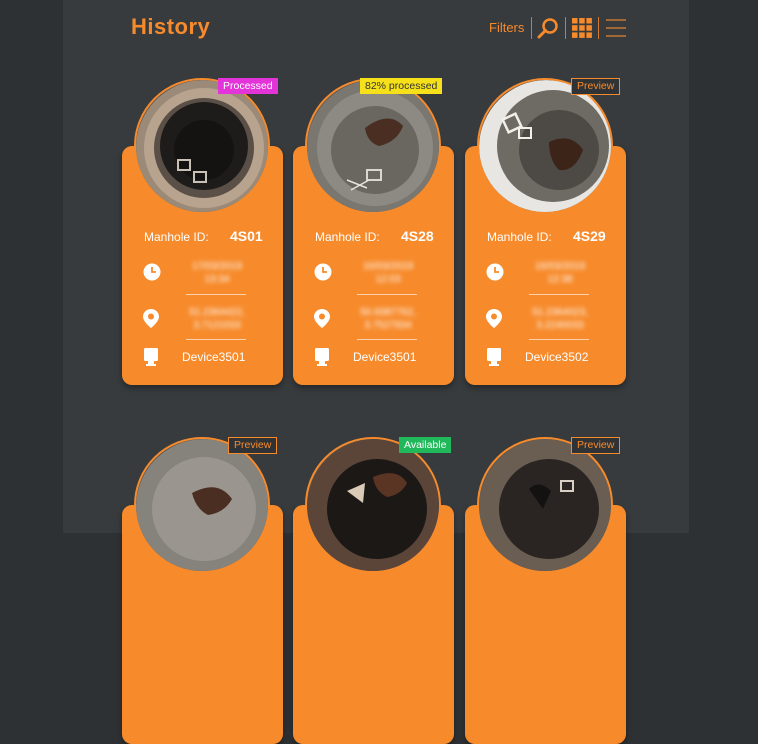  What do you see at coordinates (589, 236) in the screenshot?
I see `manhole-id-value: 4S29` at bounding box center [589, 236].